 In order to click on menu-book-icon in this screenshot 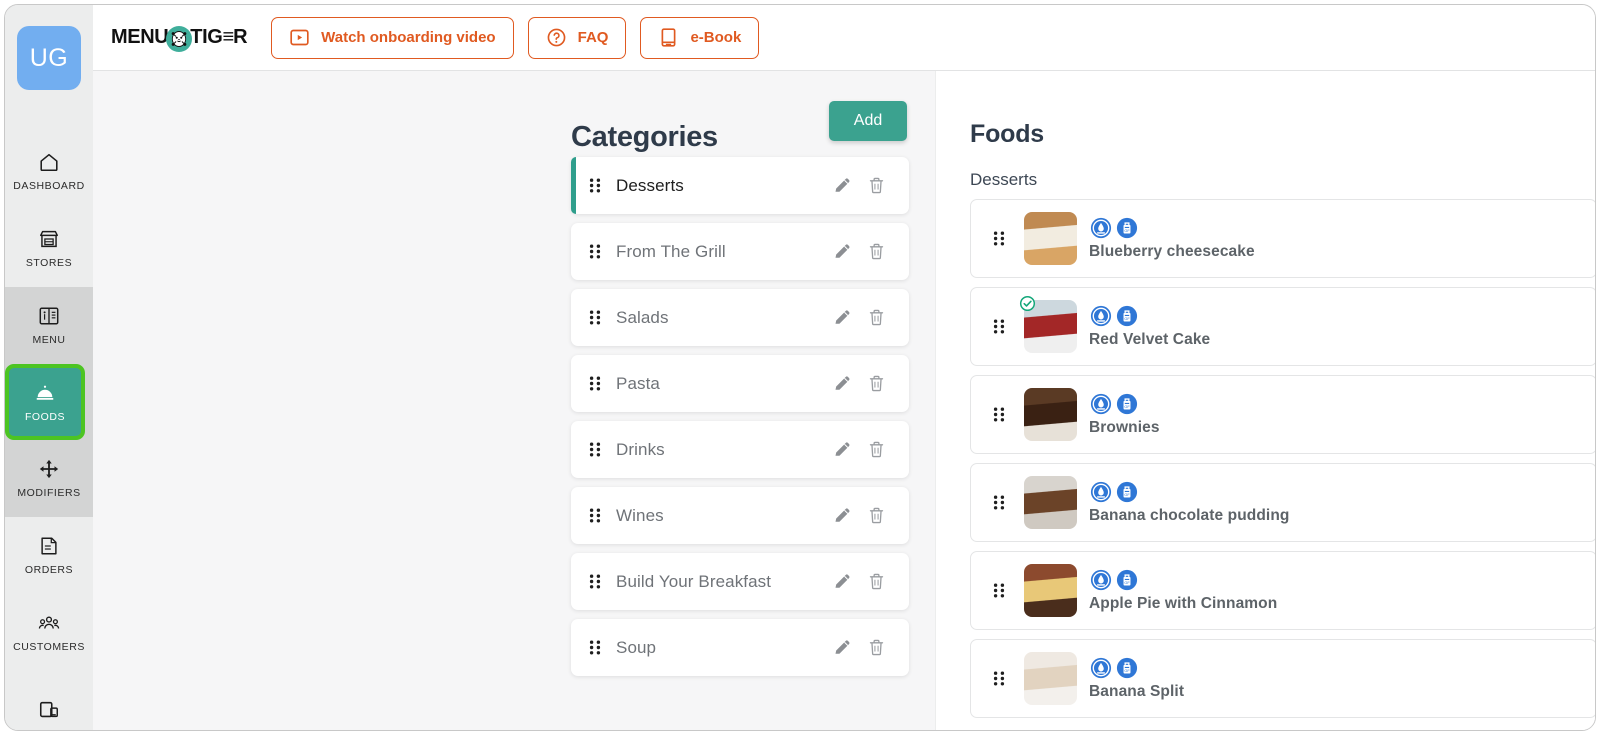, I will do `click(49, 316)`.